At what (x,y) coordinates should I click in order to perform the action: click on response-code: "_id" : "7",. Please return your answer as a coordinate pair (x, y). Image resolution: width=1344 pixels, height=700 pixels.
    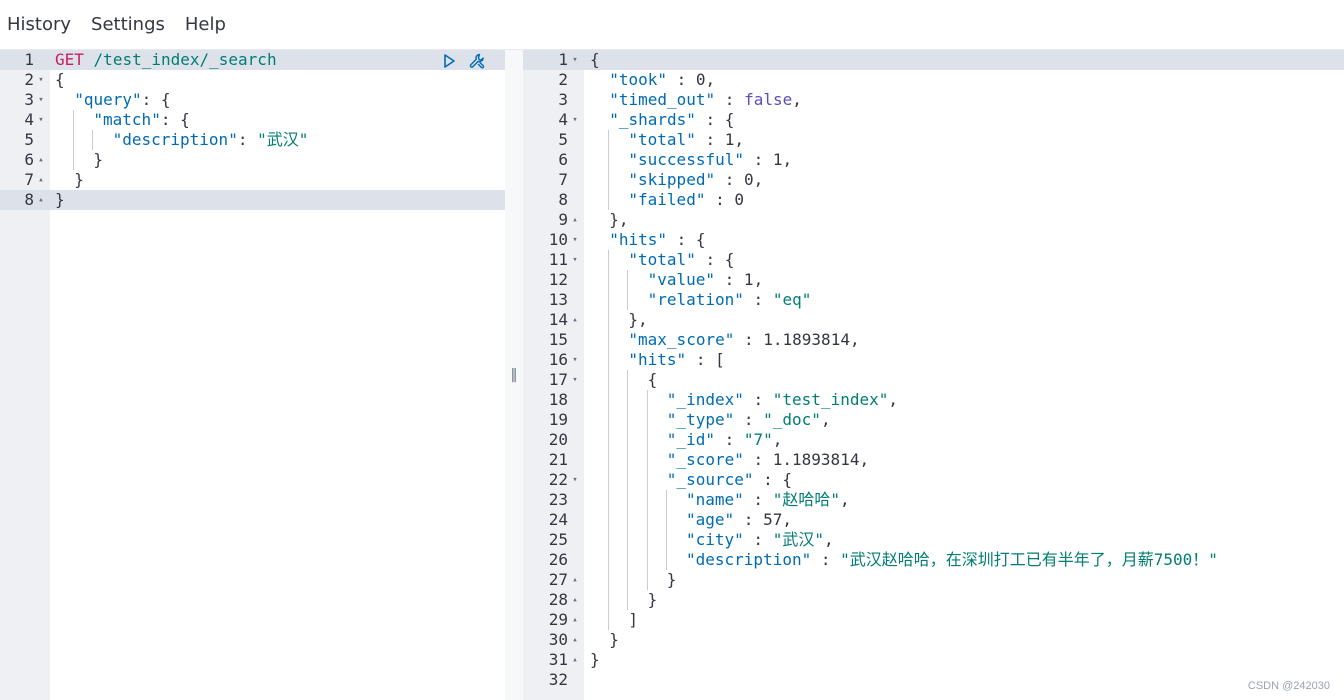
    Looking at the image, I should click on (725, 440).